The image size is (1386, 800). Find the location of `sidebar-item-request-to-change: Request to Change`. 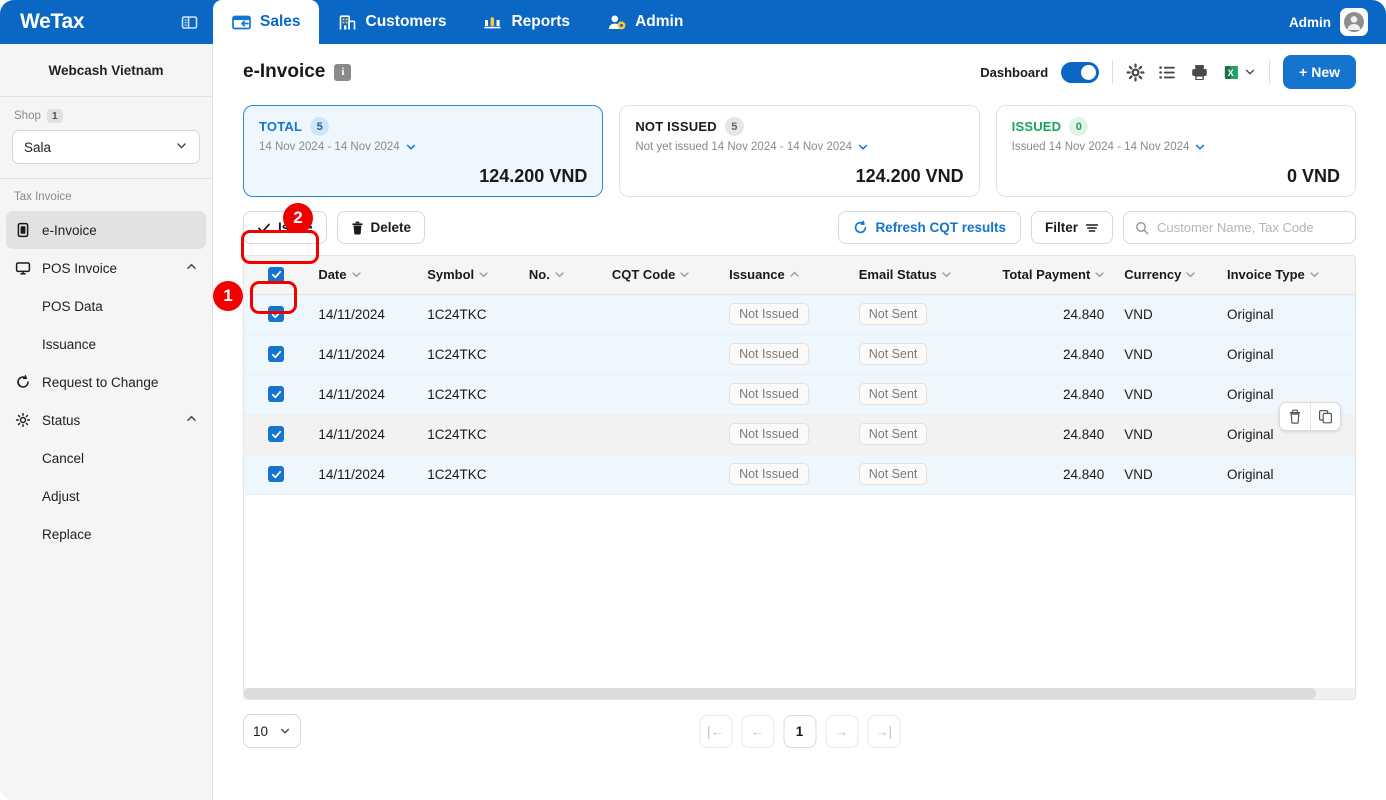

sidebar-item-request-to-change: Request to Change is located at coordinates (106, 382).